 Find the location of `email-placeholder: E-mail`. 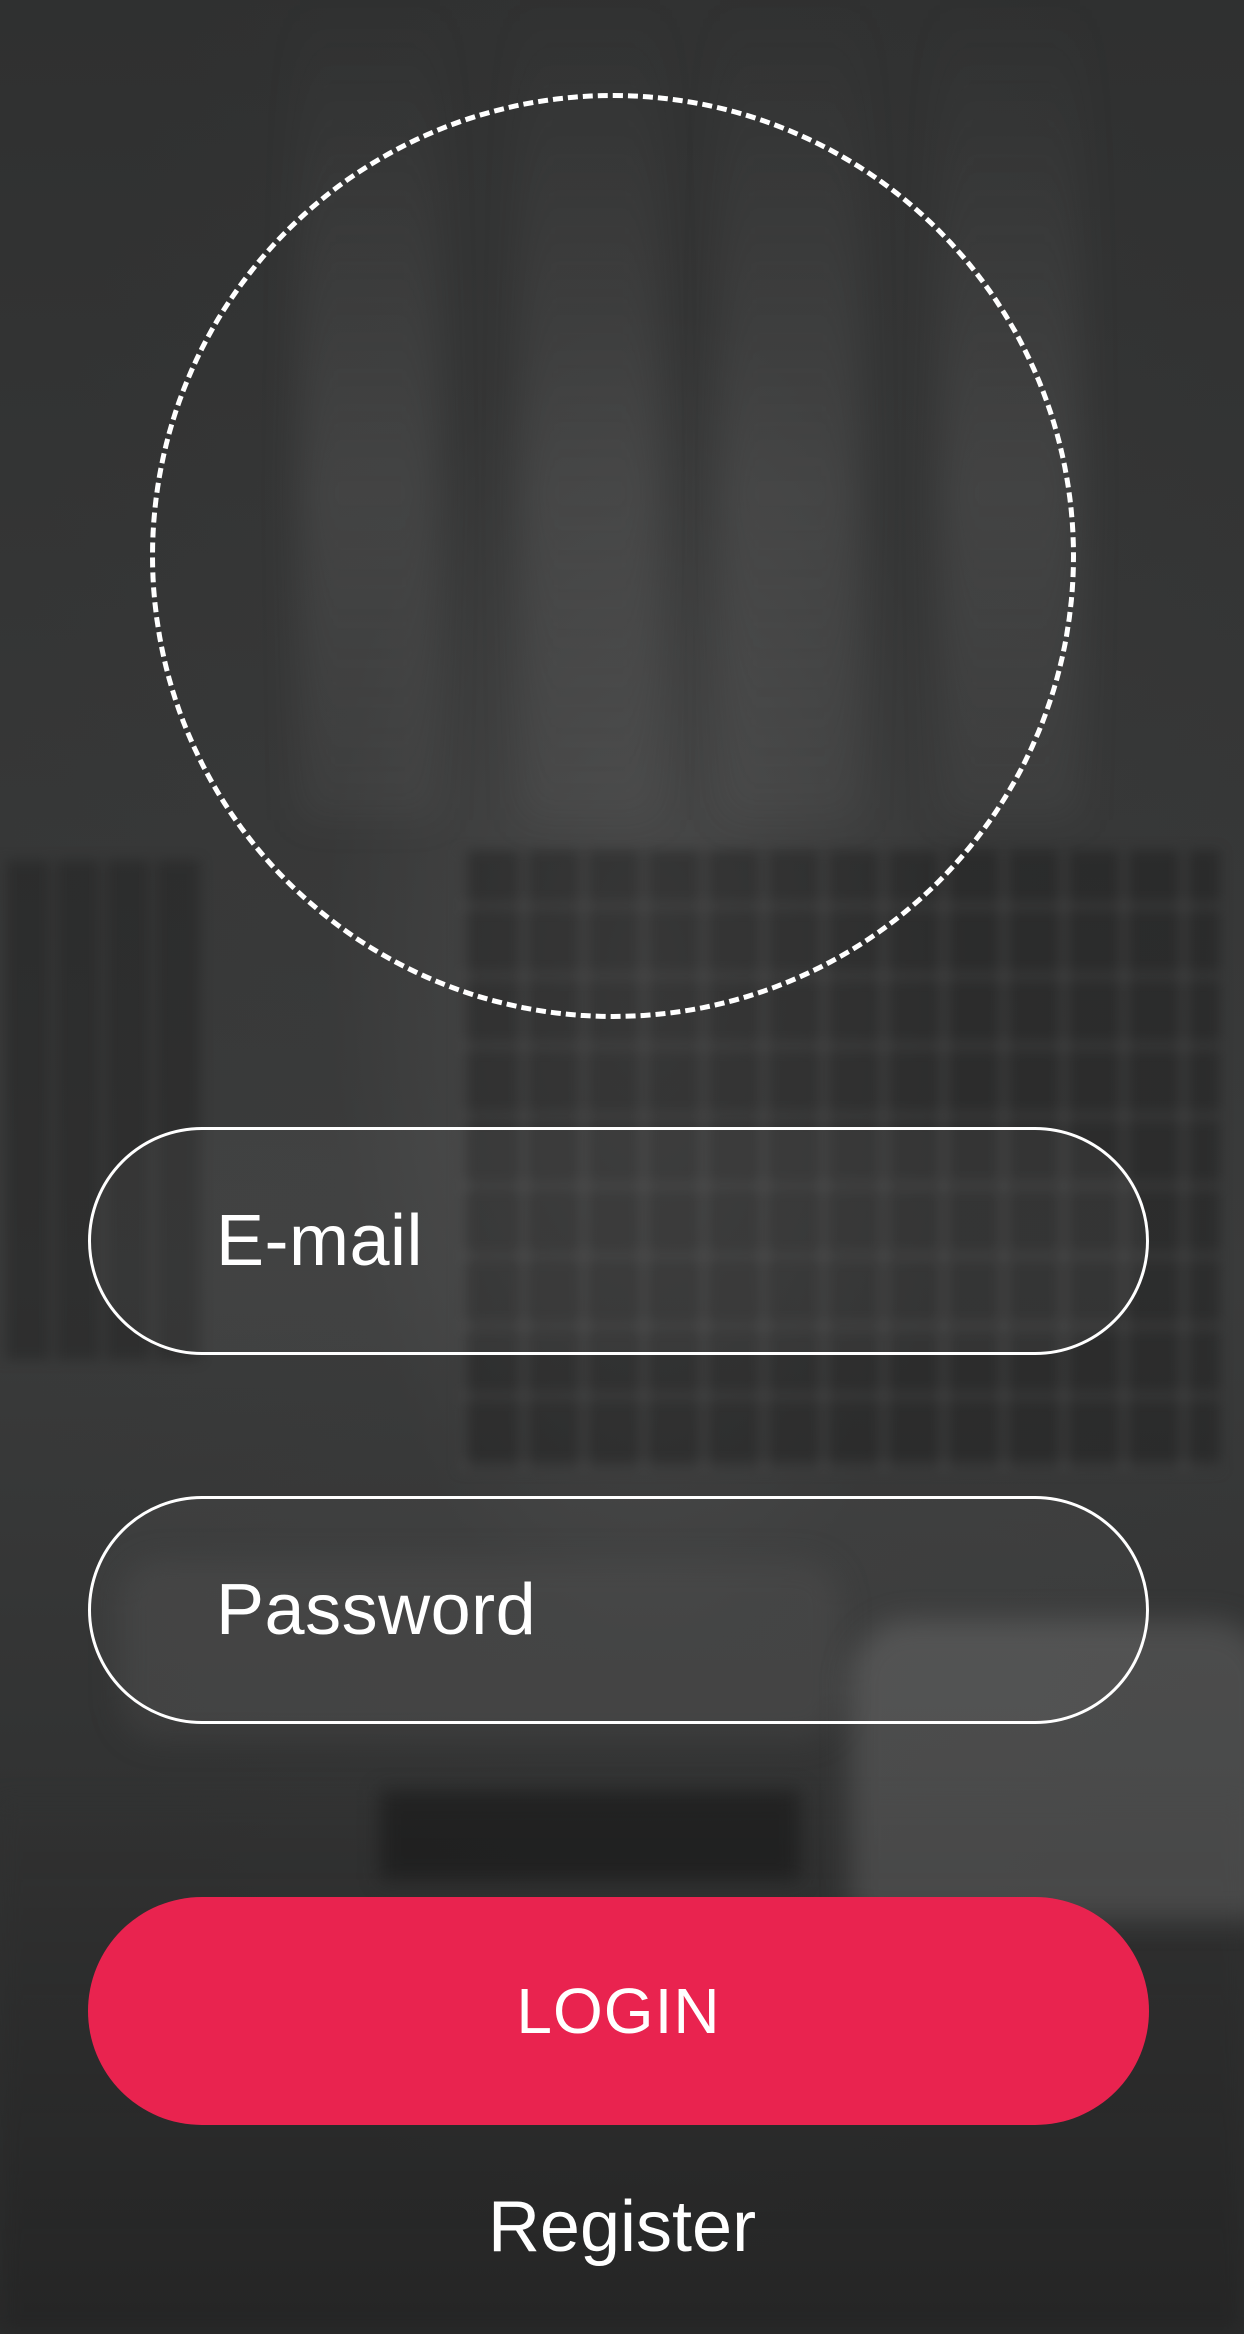

email-placeholder: E-mail is located at coordinates (320, 1241).